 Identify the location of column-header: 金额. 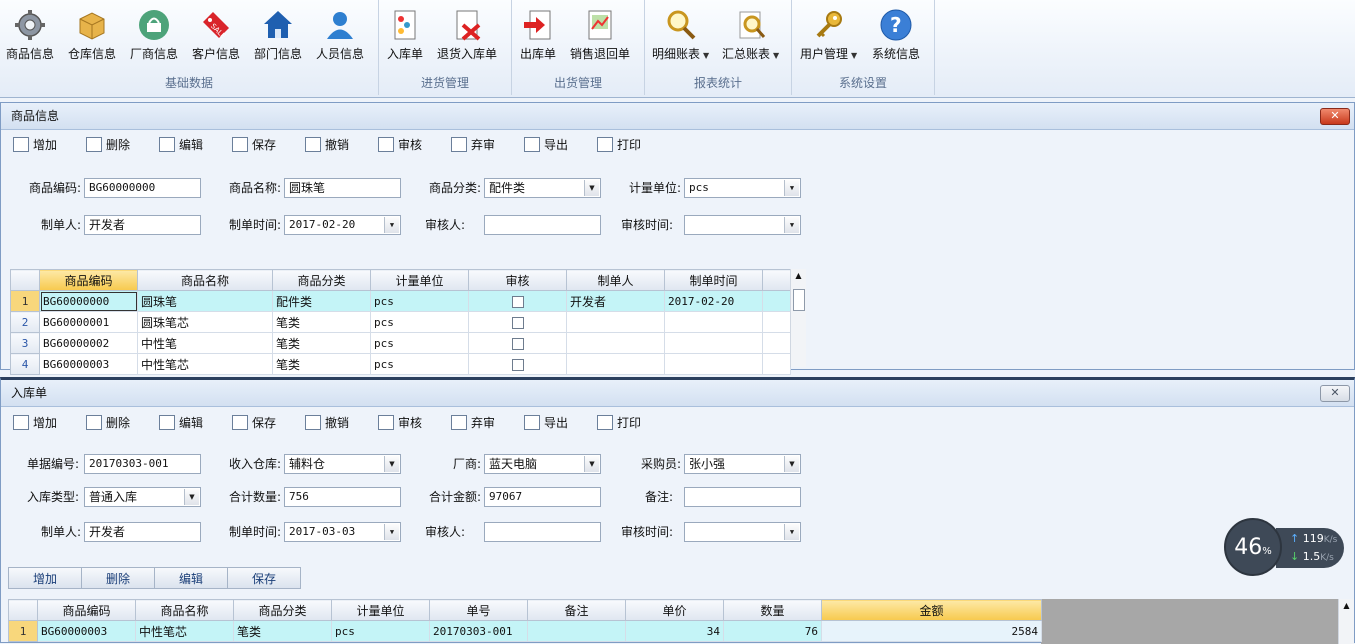
(931, 610).